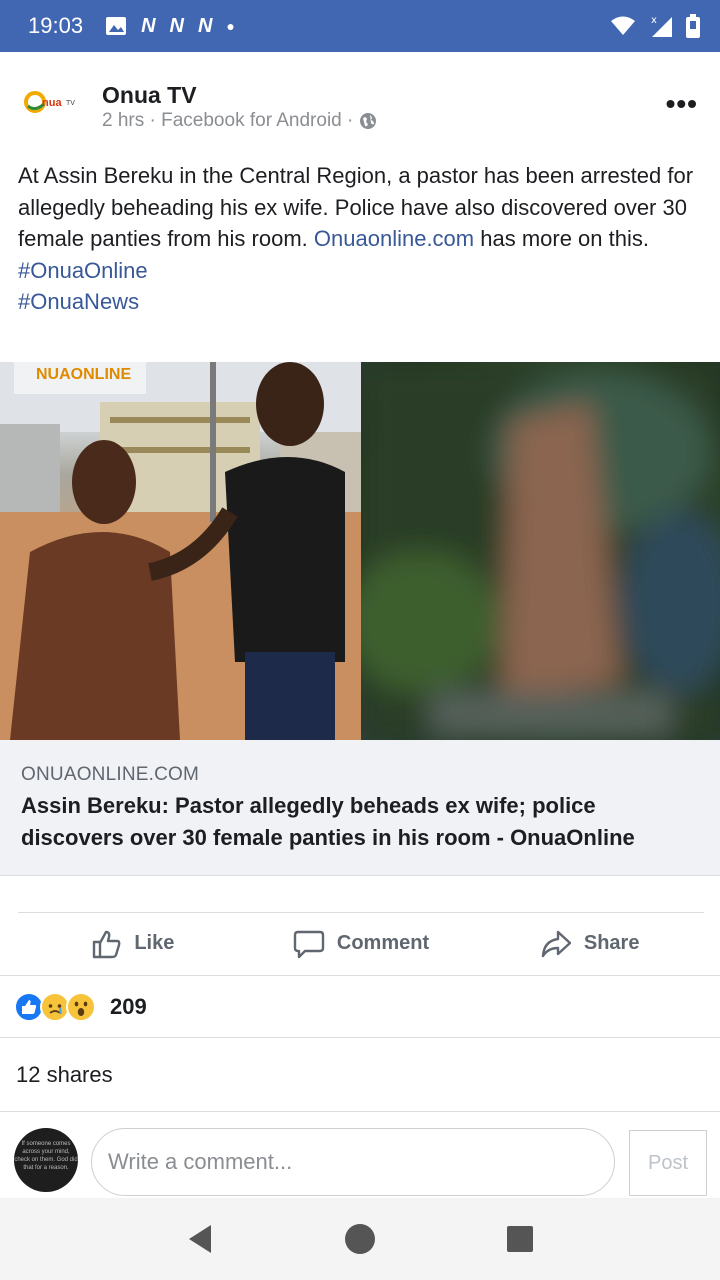  Describe the element at coordinates (116, 26) in the screenshot. I see `image-icon` at that location.